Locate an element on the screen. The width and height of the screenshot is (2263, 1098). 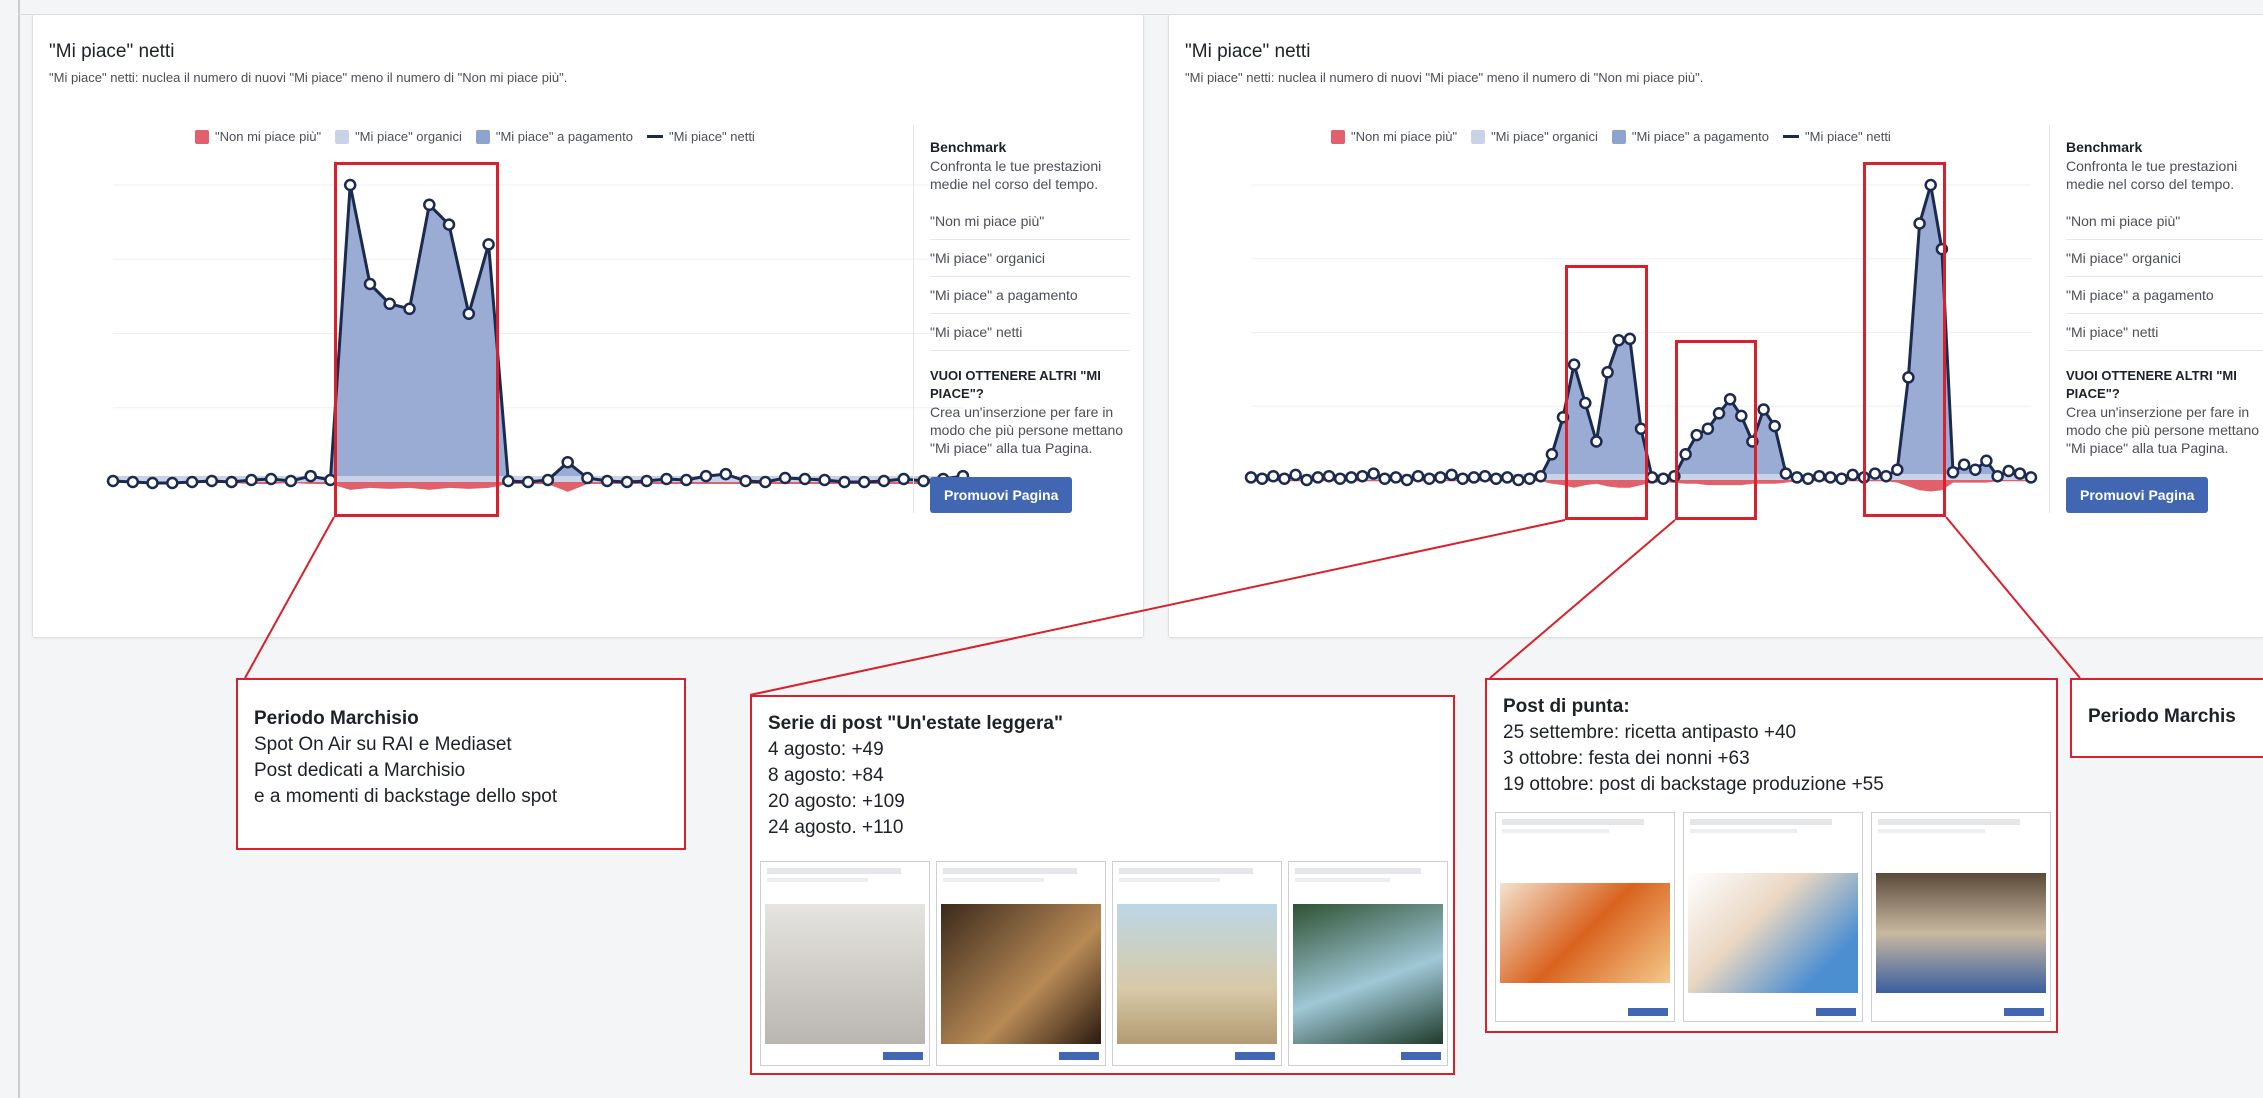
callout-title: Serie di post "Un'estate leggera" is located at coordinates (915, 723).